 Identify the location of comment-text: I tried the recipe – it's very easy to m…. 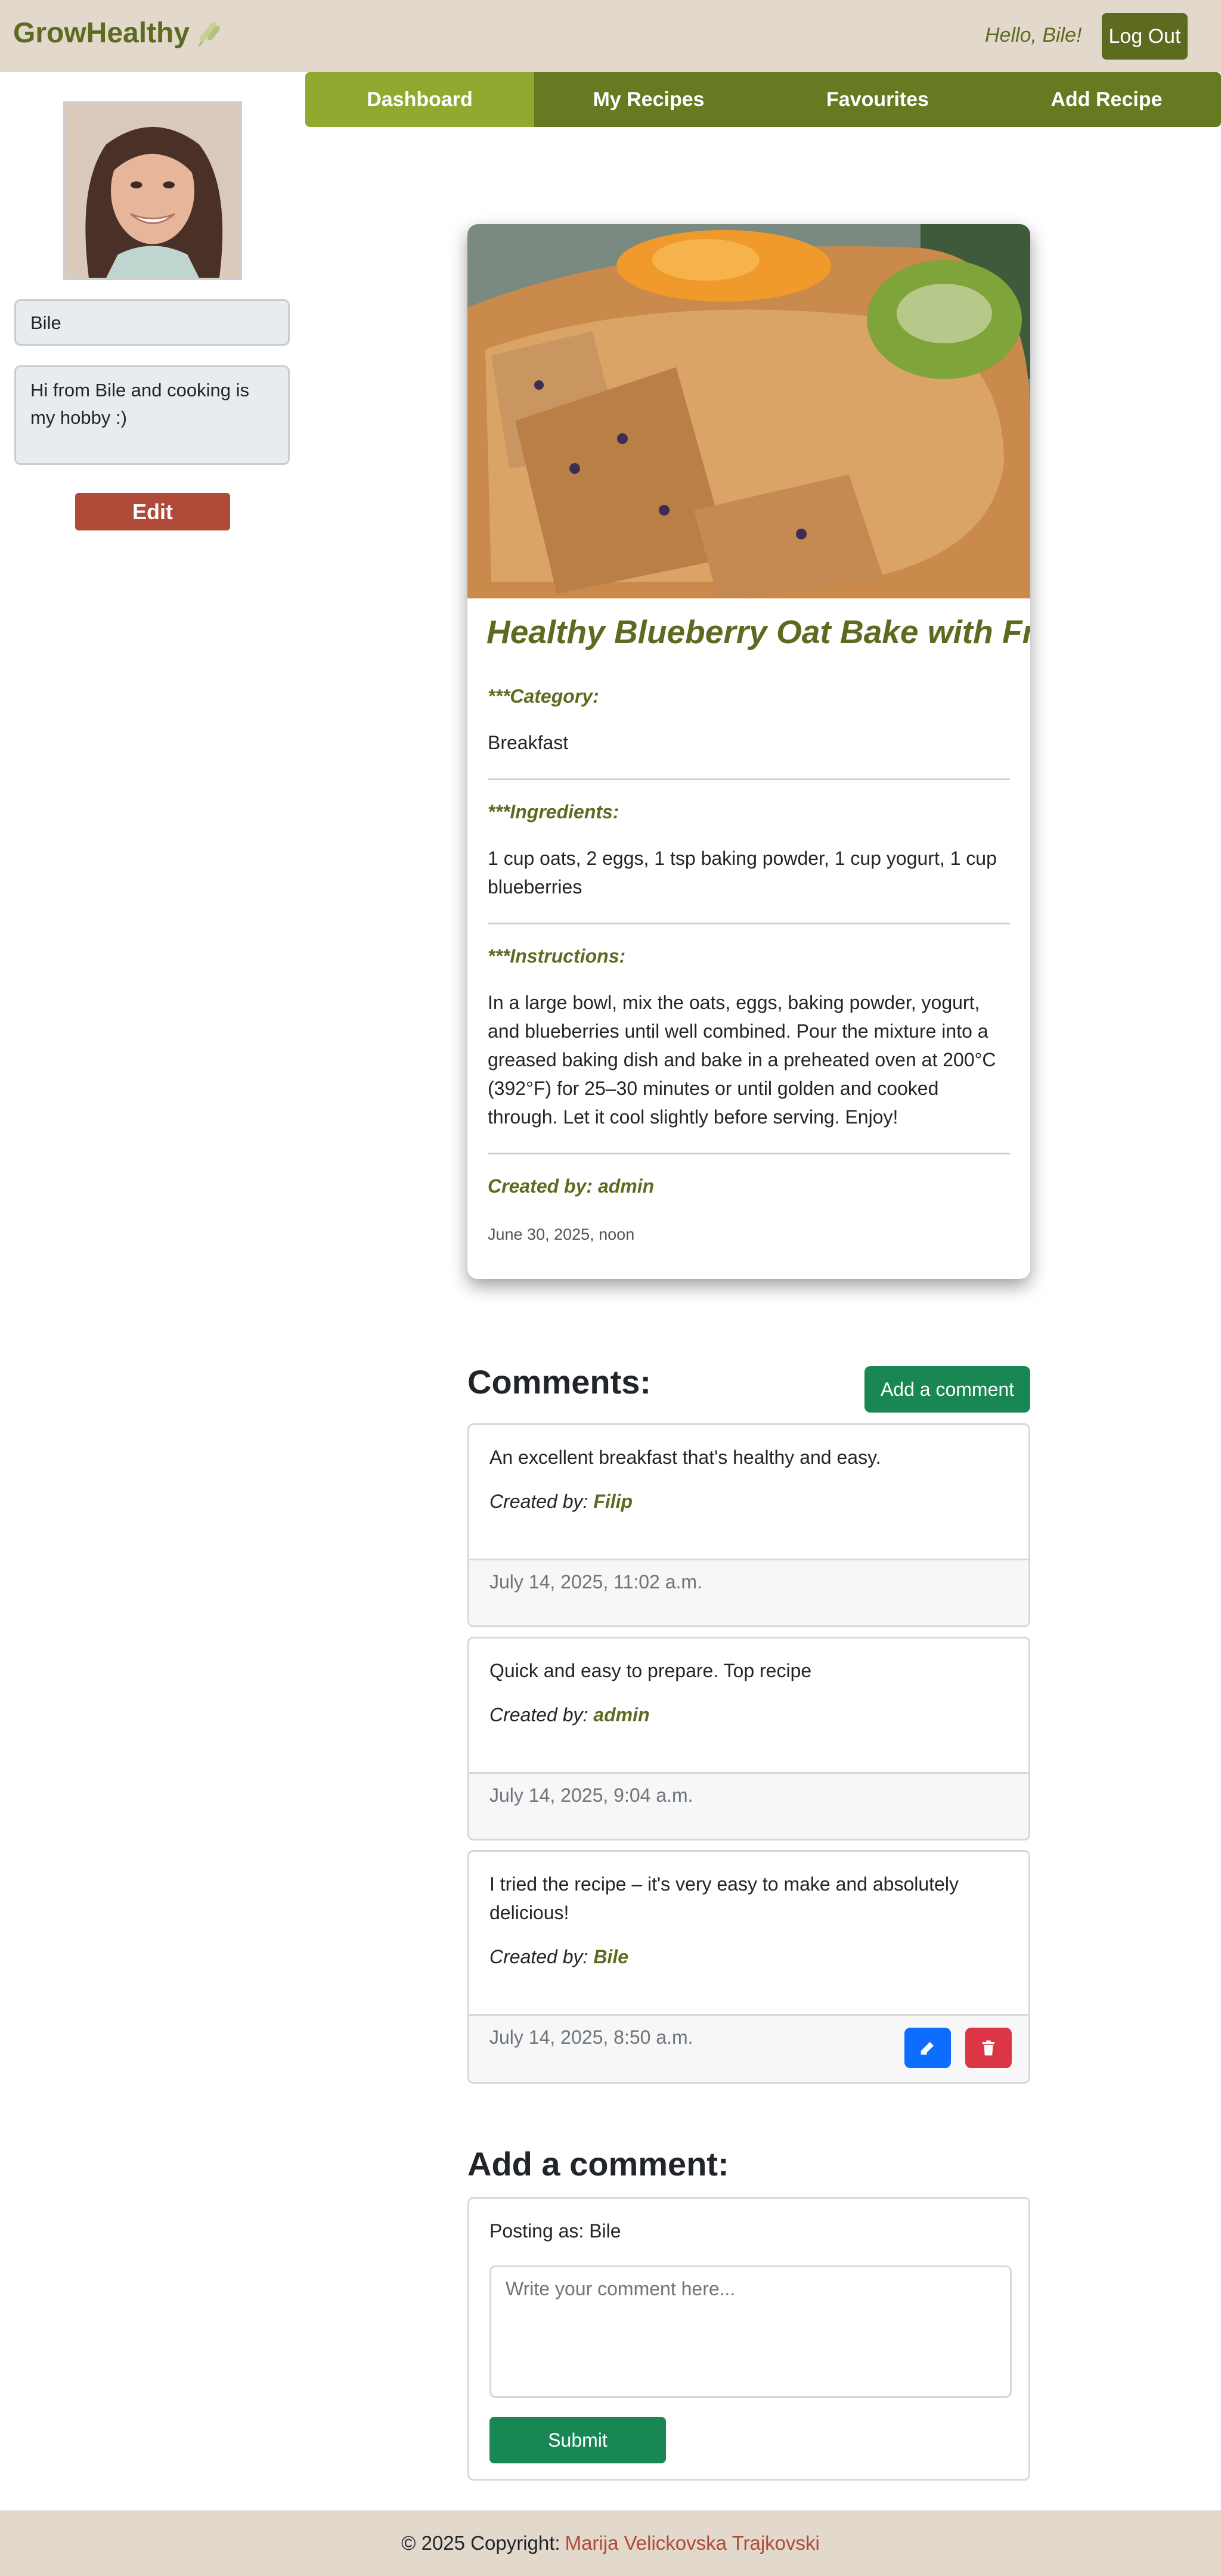
(724, 1898).